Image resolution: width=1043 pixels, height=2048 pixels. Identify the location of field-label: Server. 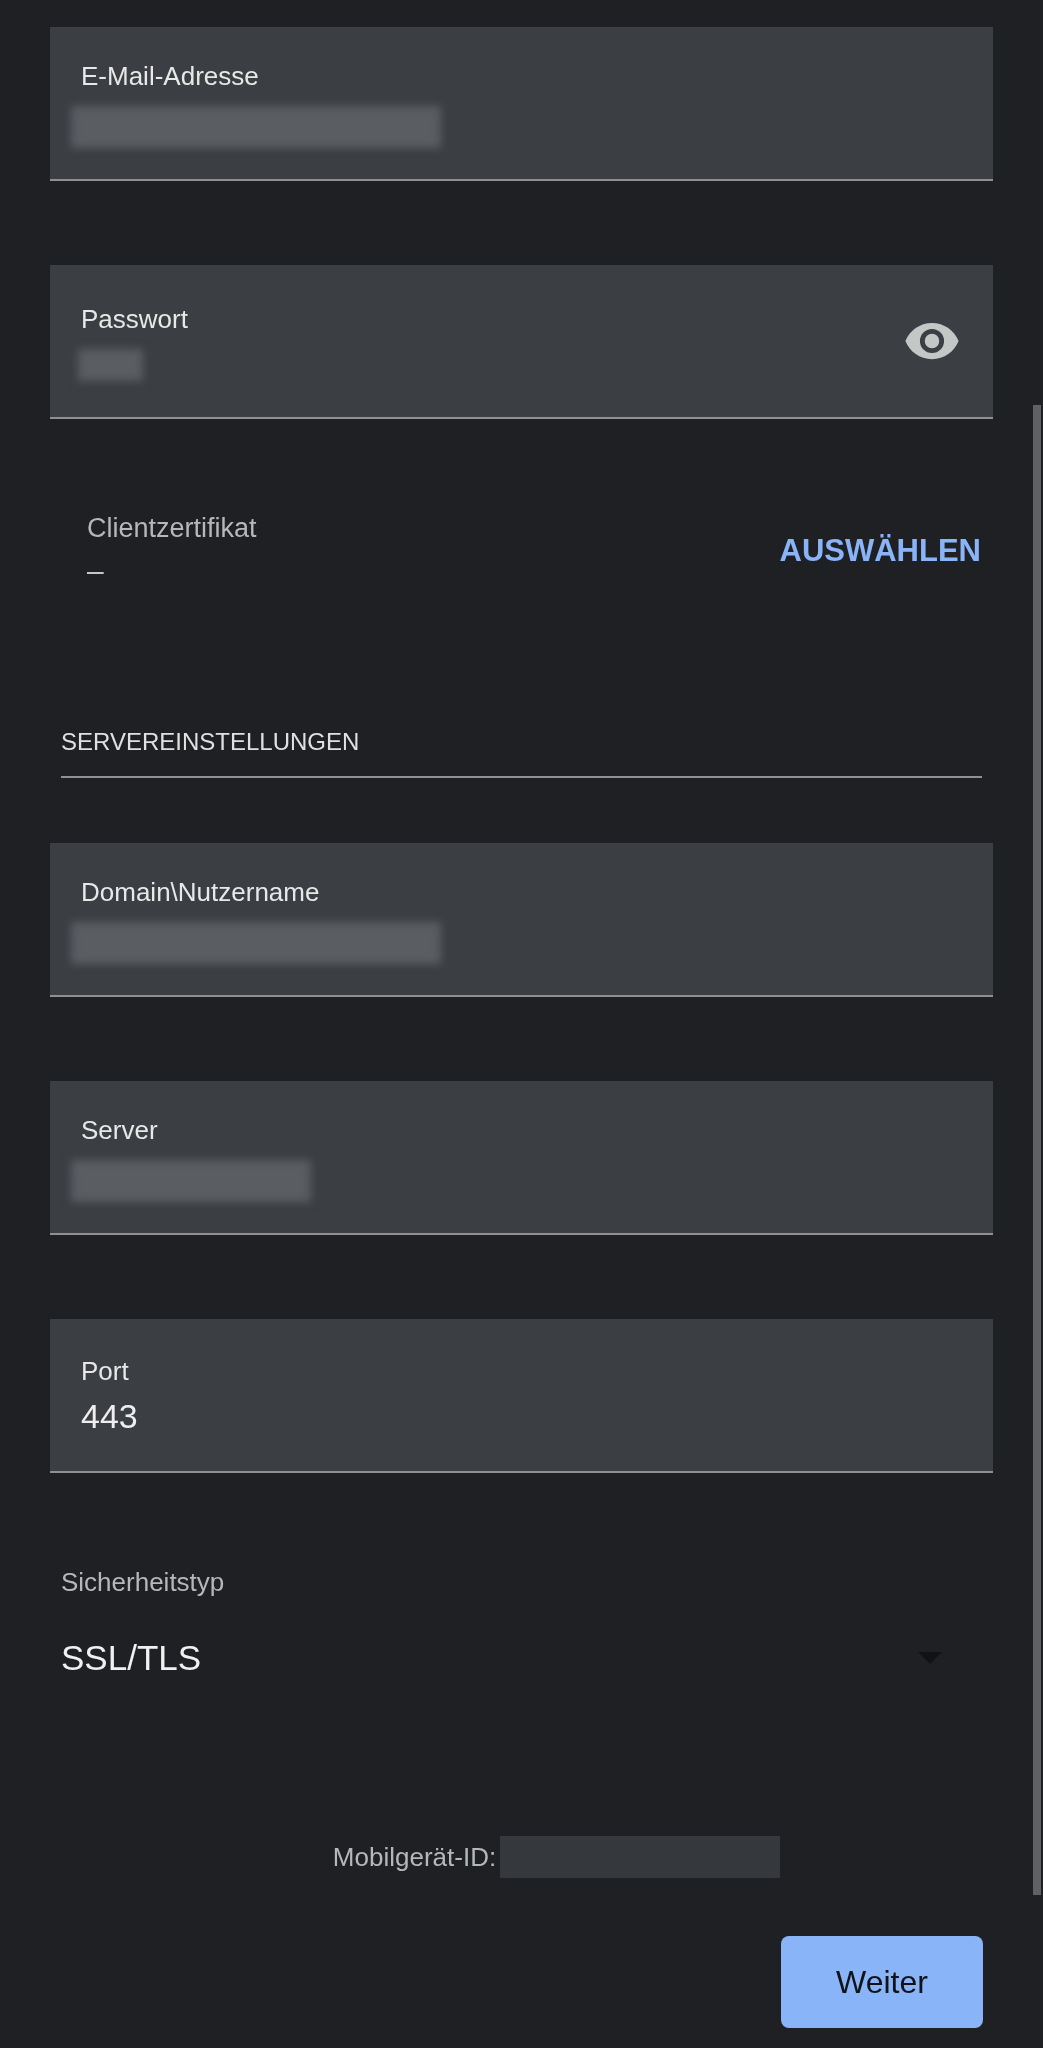
(119, 1130).